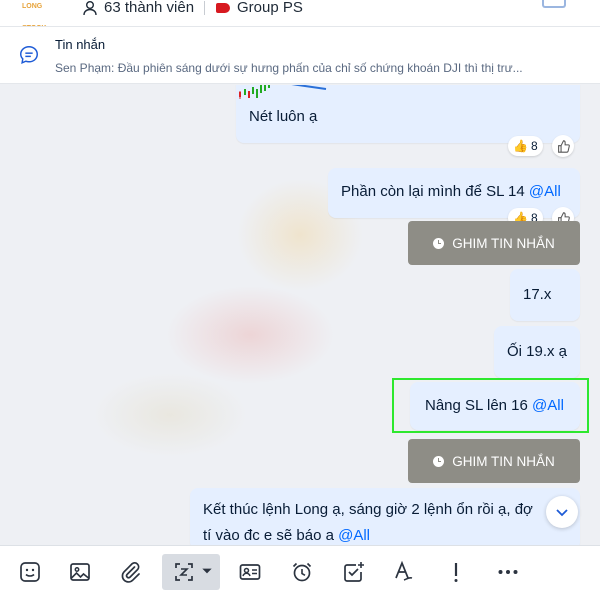 The width and height of the screenshot is (600, 600). I want to click on message-text: Nét luôn ạ, so click(283, 116).